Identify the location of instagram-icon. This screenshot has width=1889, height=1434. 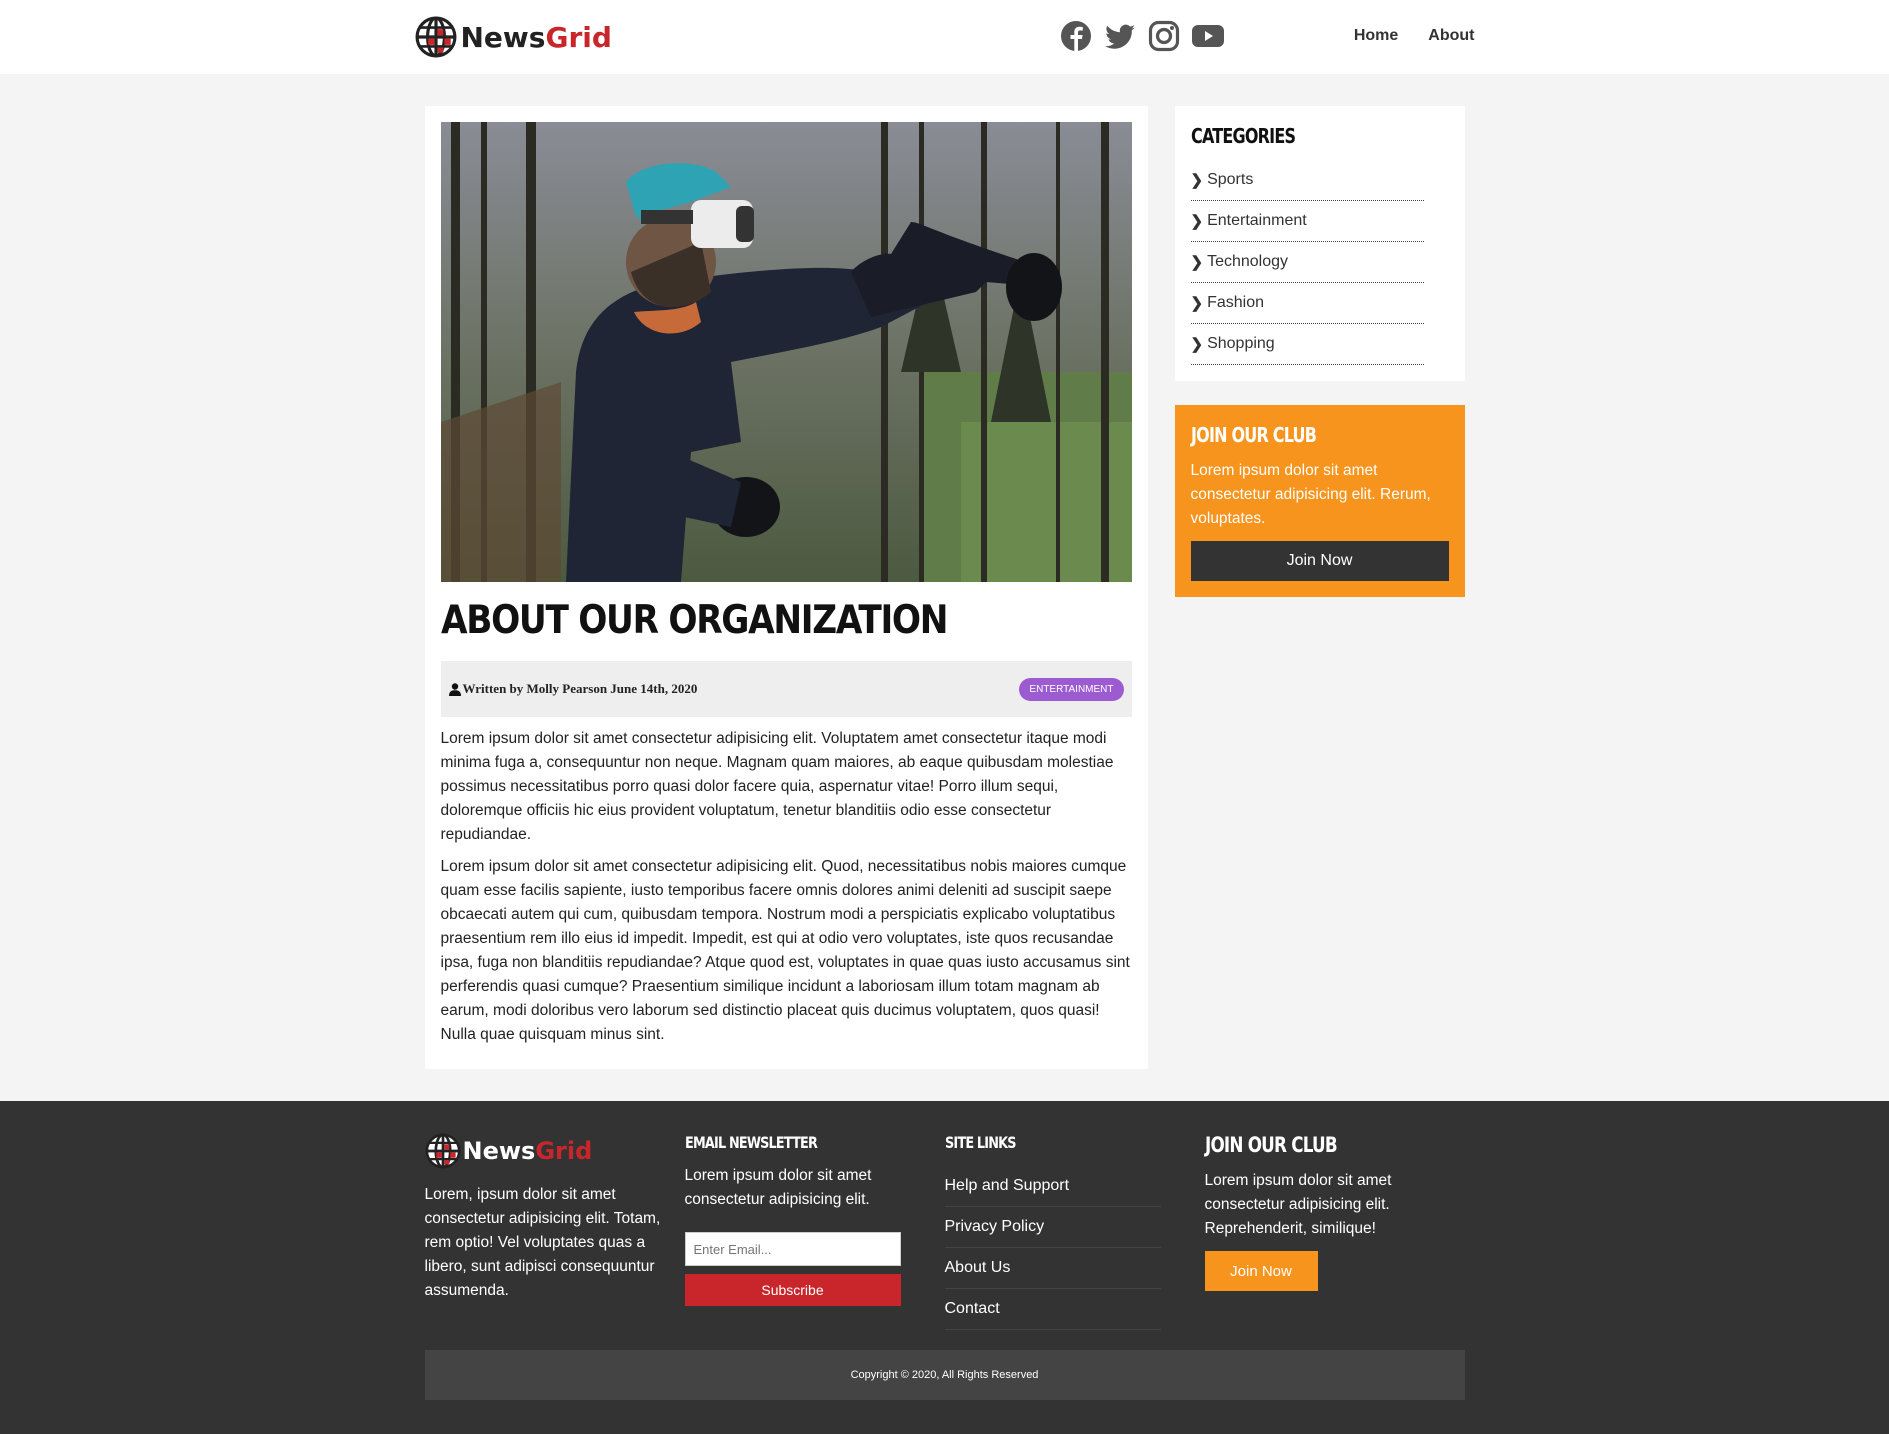
(1164, 36).